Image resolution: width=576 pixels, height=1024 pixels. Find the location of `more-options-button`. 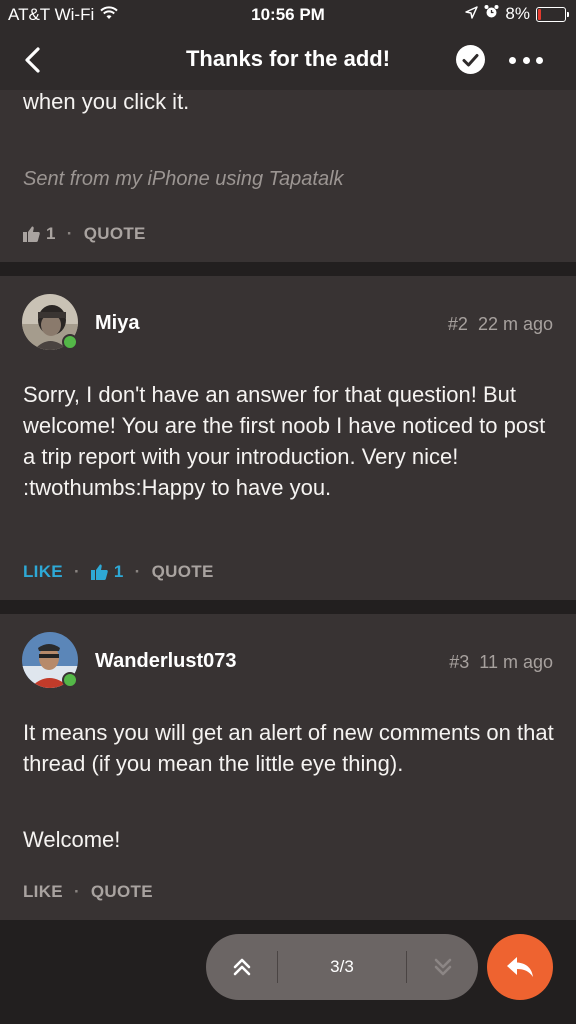

more-options-button is located at coordinates (526, 60).